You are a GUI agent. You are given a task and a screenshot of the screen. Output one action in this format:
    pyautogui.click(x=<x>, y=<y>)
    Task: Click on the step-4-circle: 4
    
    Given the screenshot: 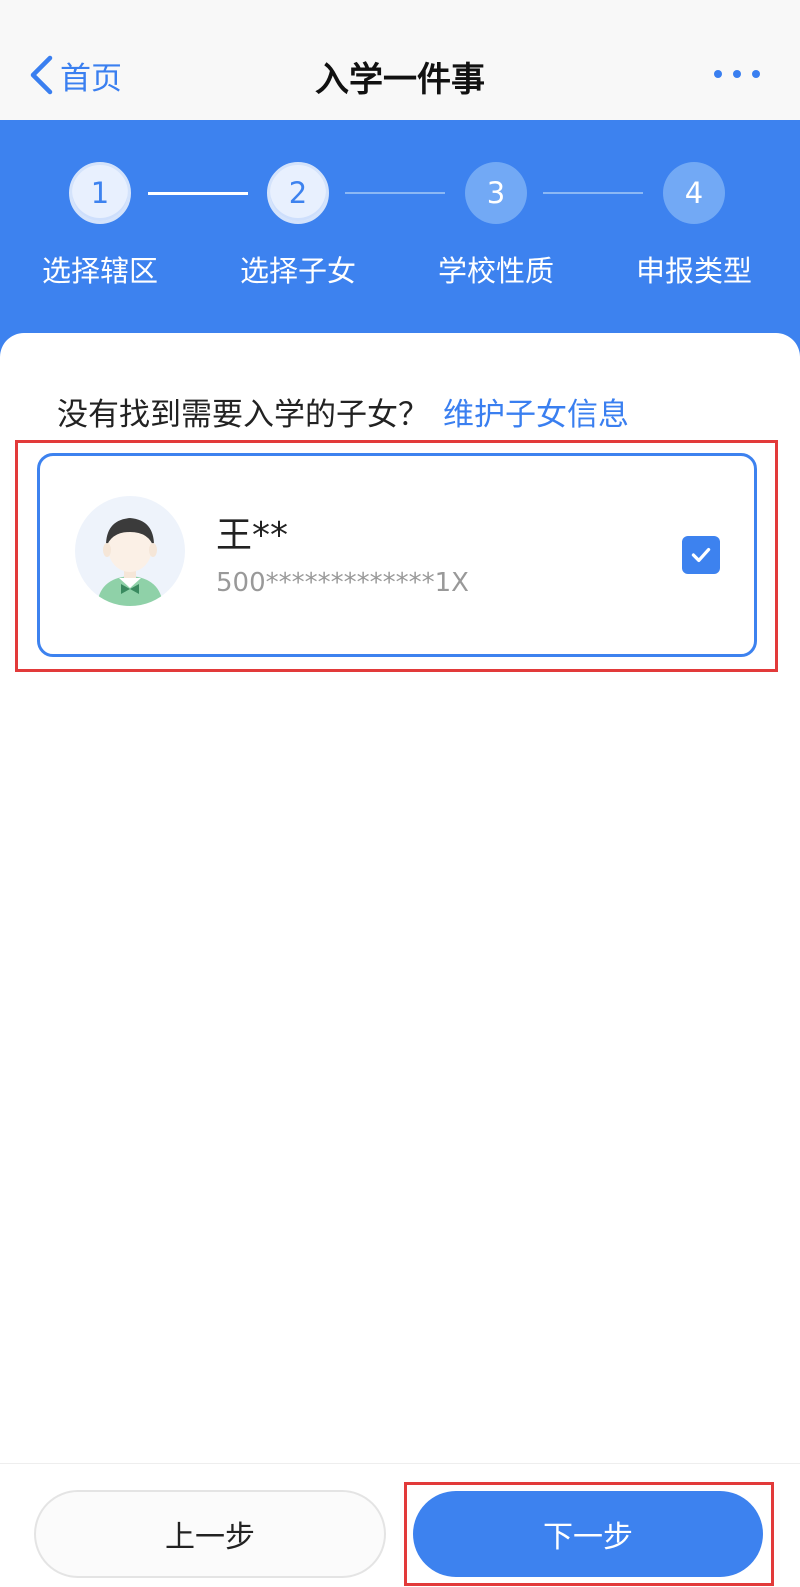 What is the action you would take?
    pyautogui.click(x=694, y=193)
    